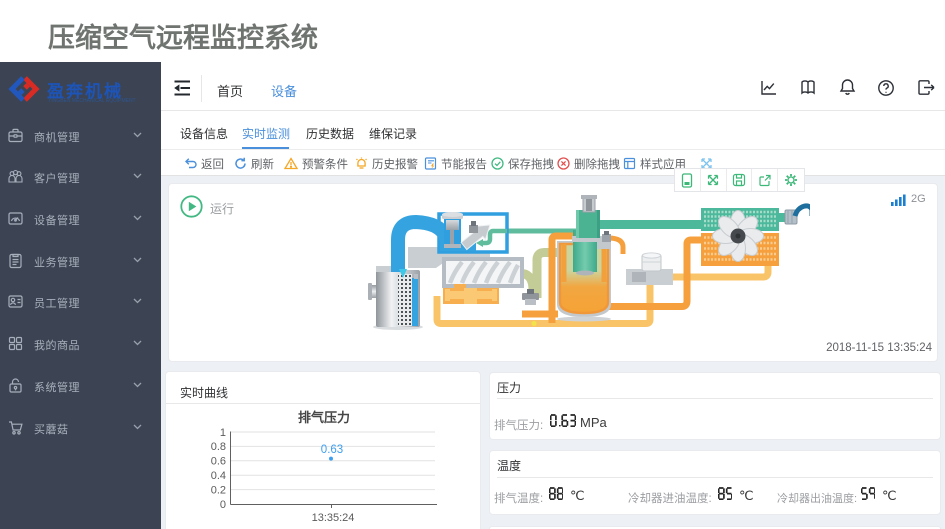 The image size is (945, 529). I want to click on svg-text: 0.4, so click(218, 476).